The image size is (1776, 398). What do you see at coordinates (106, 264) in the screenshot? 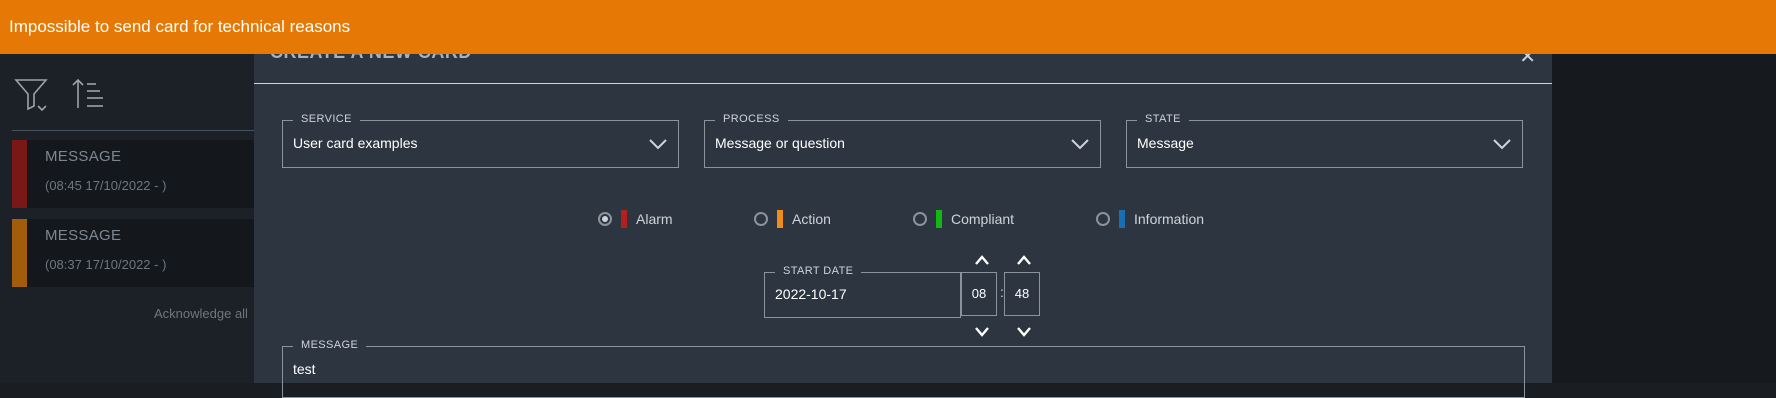
I see `feed-card-time: (08:37 17/10/2022 - )` at bounding box center [106, 264].